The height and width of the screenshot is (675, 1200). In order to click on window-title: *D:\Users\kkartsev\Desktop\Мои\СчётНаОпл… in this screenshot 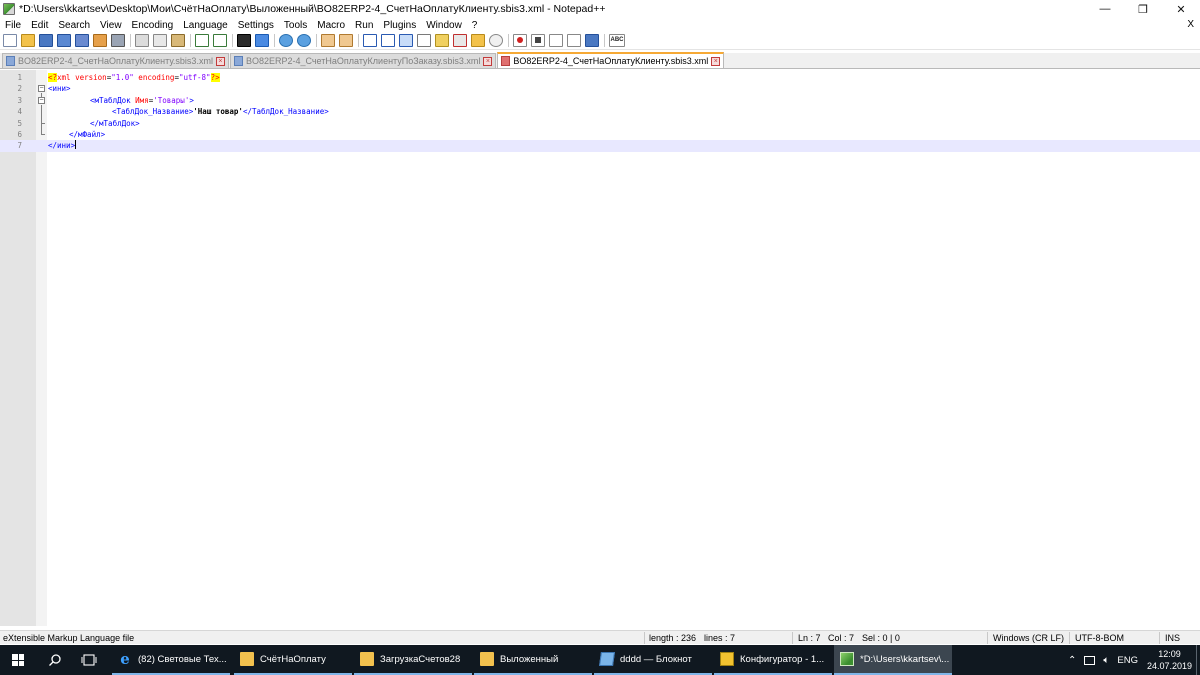, I will do `click(312, 9)`.